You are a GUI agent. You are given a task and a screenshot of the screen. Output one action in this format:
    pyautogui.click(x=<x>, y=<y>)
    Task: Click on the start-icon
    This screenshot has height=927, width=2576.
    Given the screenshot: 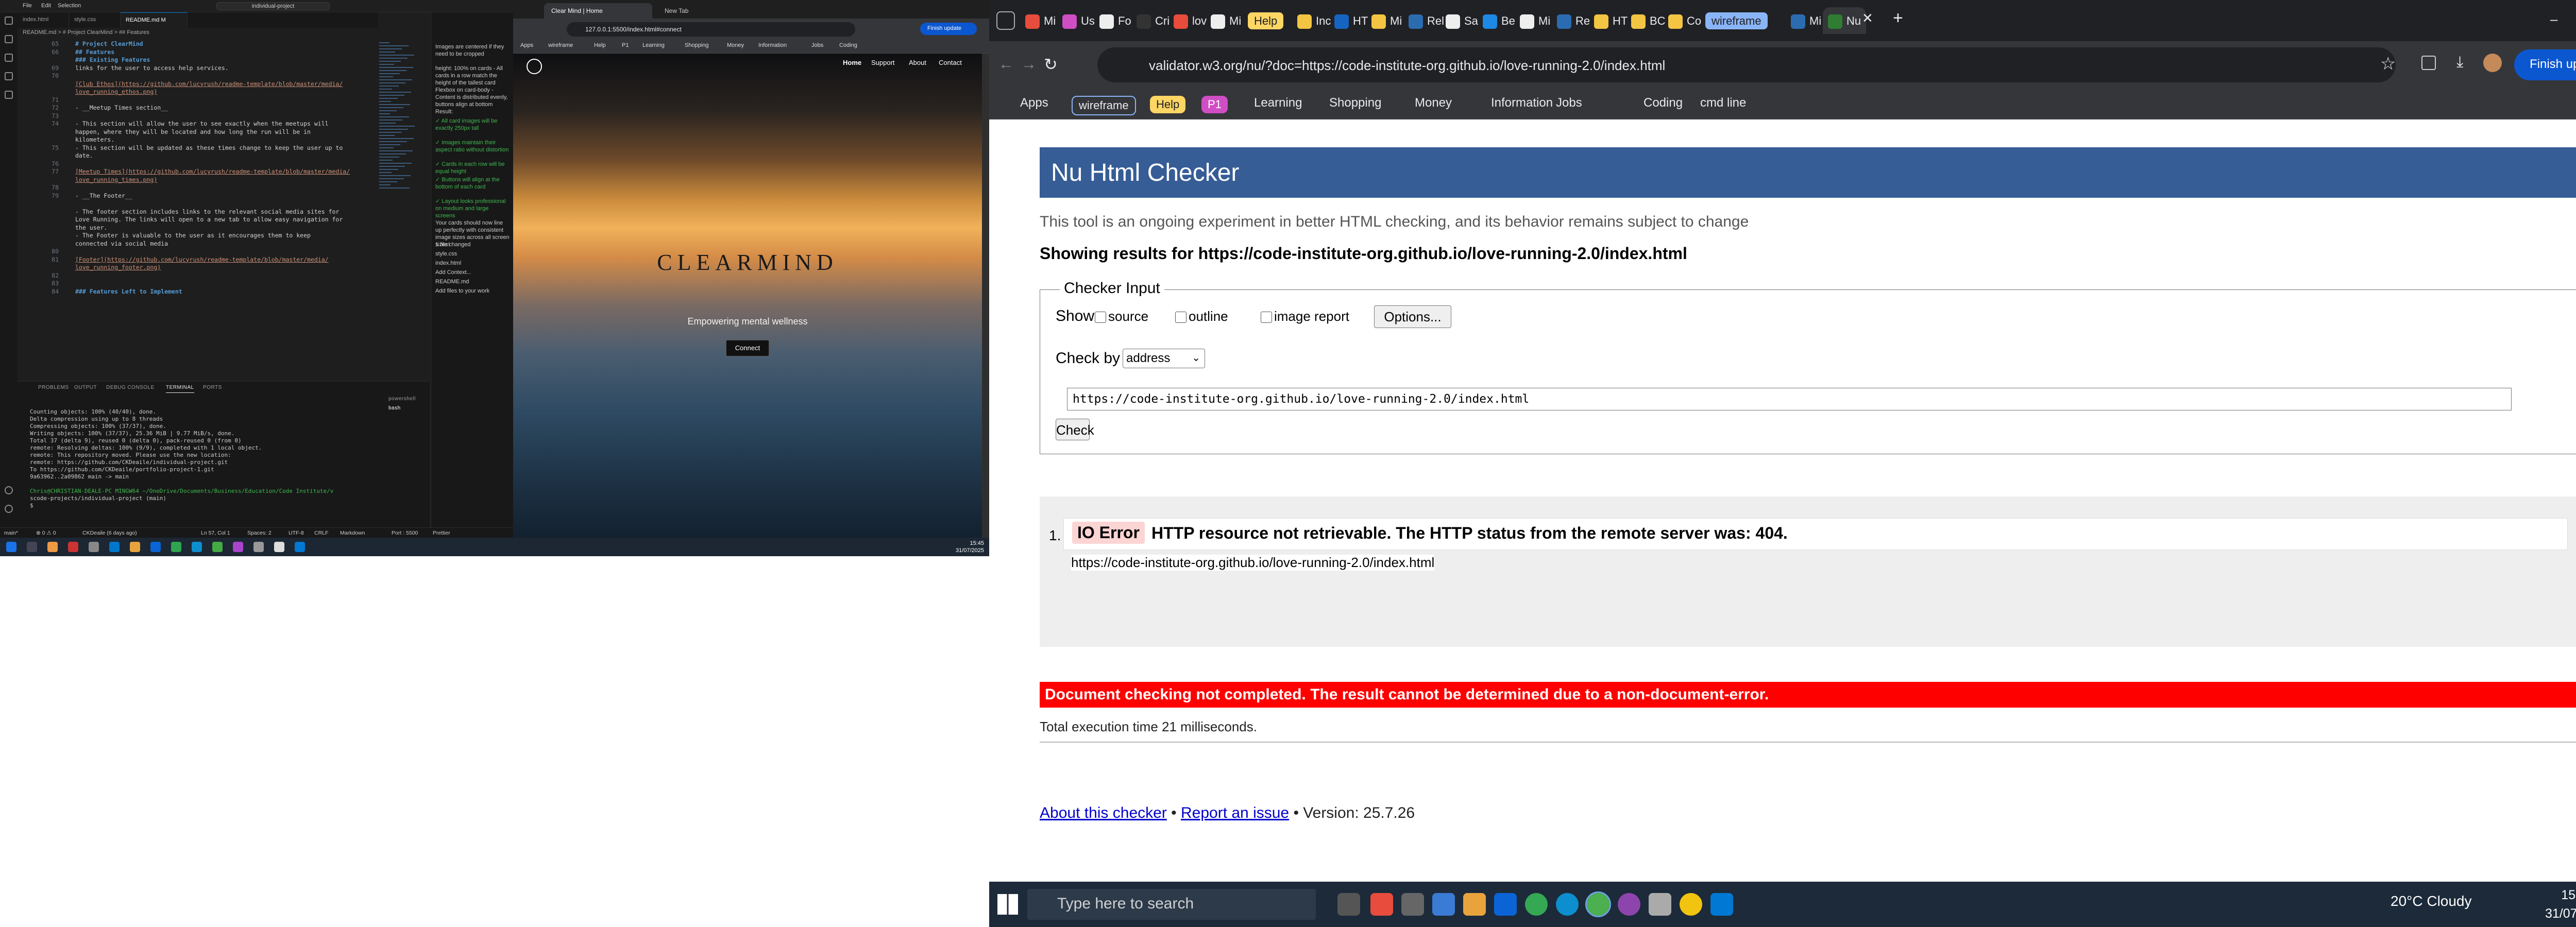 What is the action you would take?
    pyautogui.click(x=11, y=547)
    